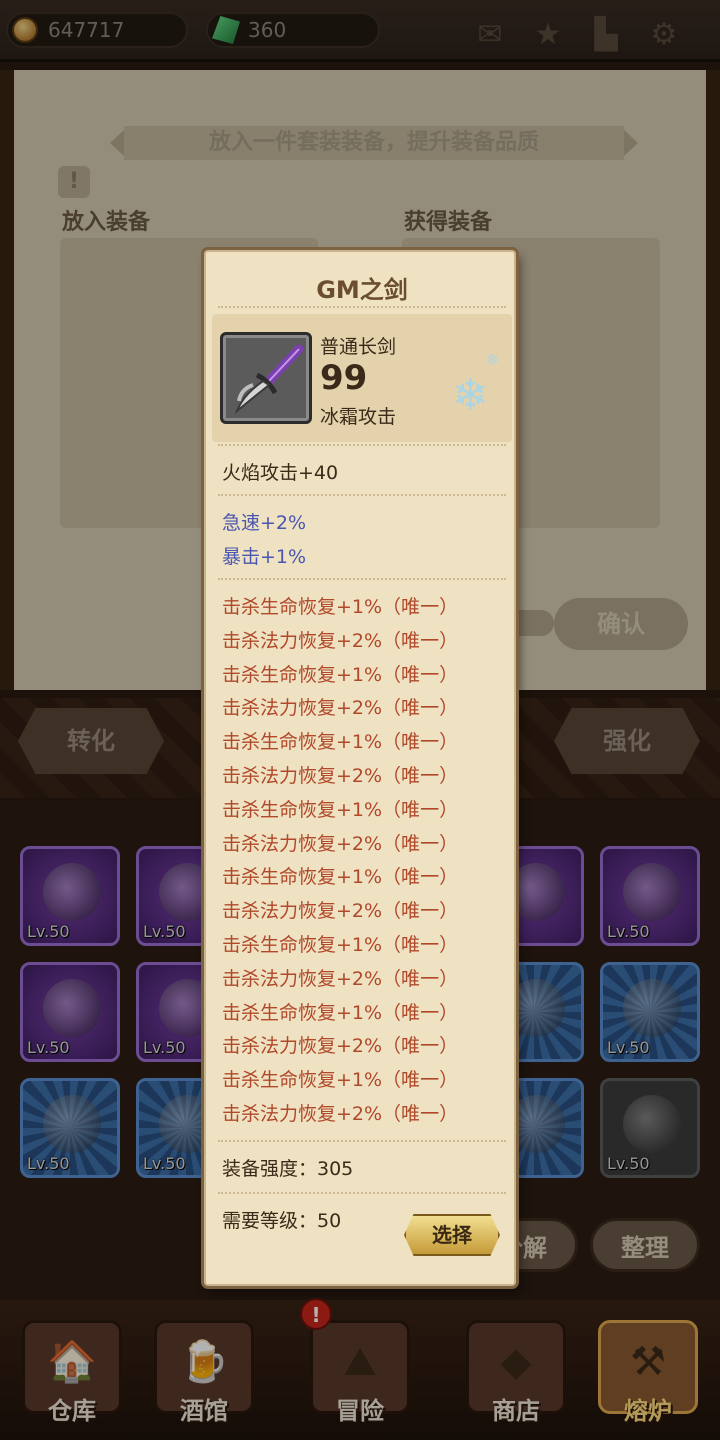 This screenshot has width=720, height=1440. Describe the element at coordinates (280, 473) in the screenshot. I see `main-stat: 火焰攻击+40` at that location.